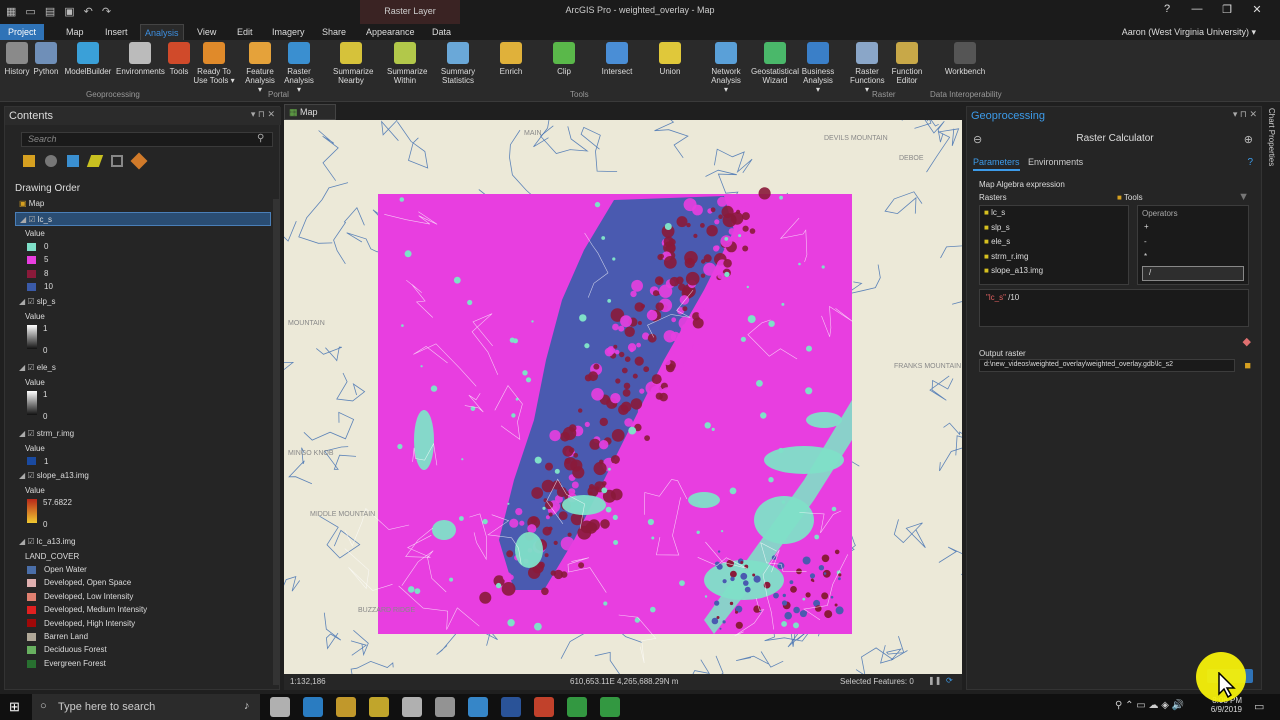 The image size is (1280, 720). I want to click on filter-icon: ▼, so click(1243, 197).